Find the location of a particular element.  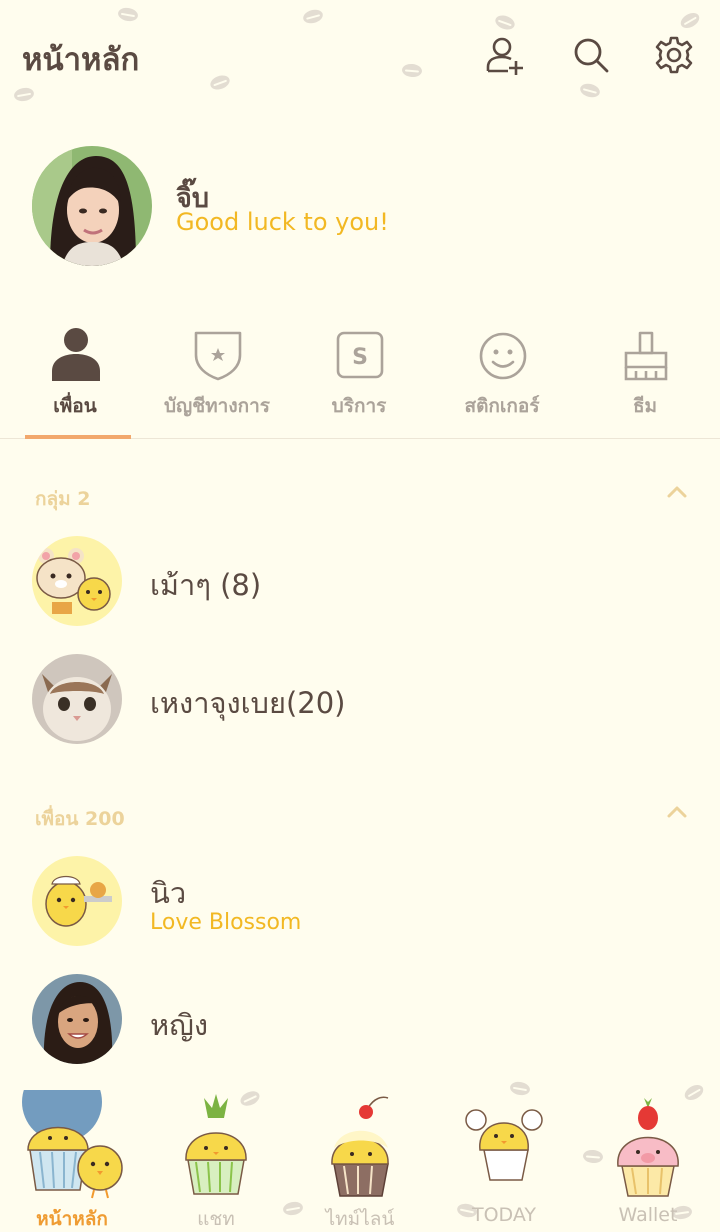

nav-label: หน้าหลัก is located at coordinates (72, 1219).